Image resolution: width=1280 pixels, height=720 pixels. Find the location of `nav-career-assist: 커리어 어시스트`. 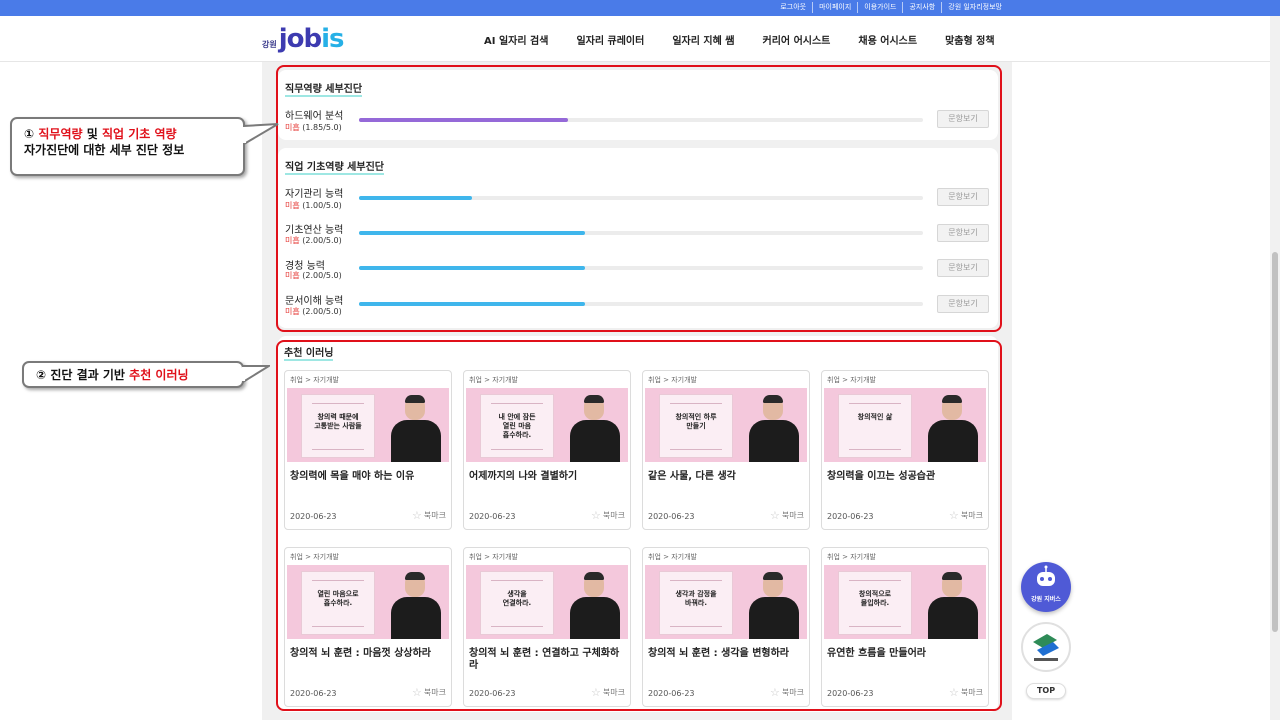

nav-career-assist: 커리어 어시스트 is located at coordinates (797, 39).